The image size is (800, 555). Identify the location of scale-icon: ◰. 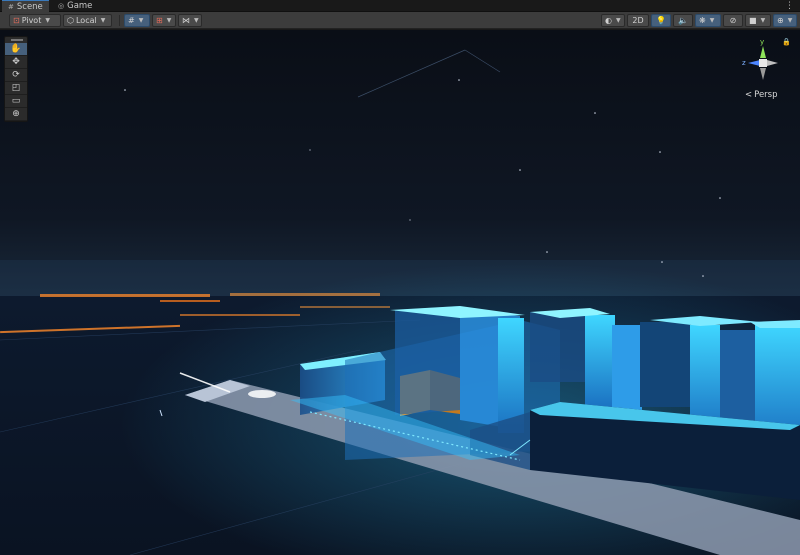
(16, 88).